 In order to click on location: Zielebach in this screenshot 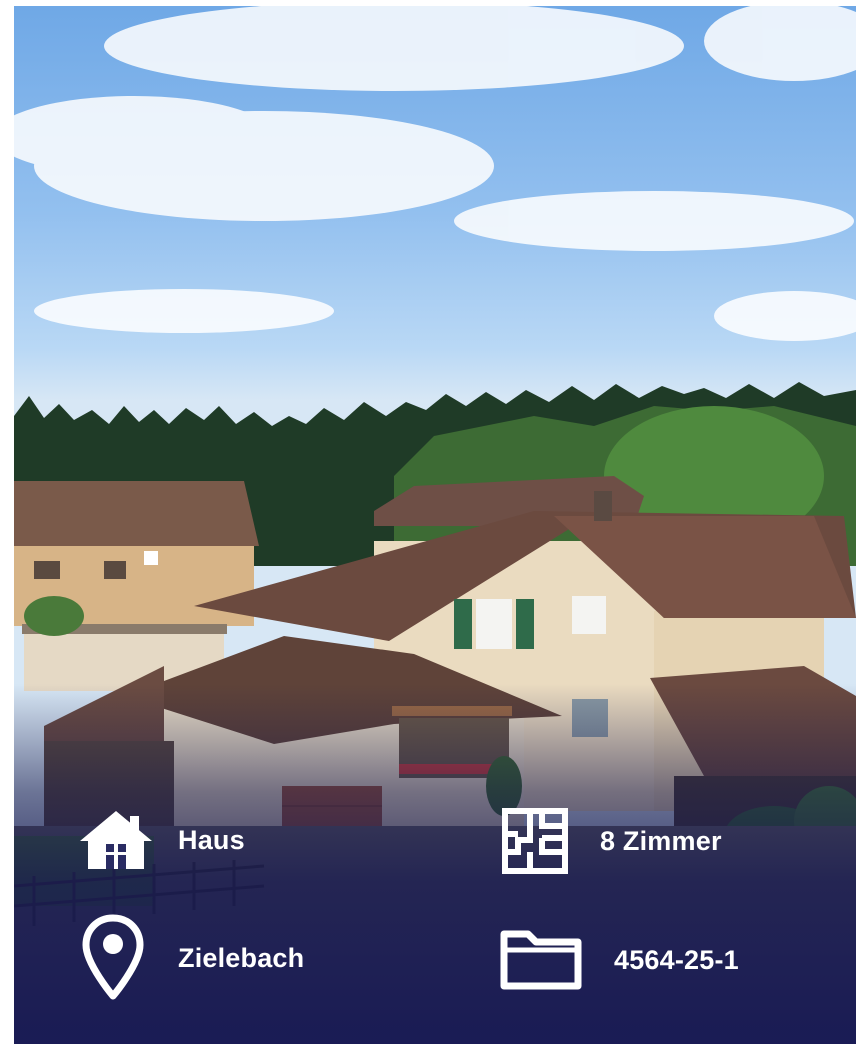, I will do `click(193, 958)`.